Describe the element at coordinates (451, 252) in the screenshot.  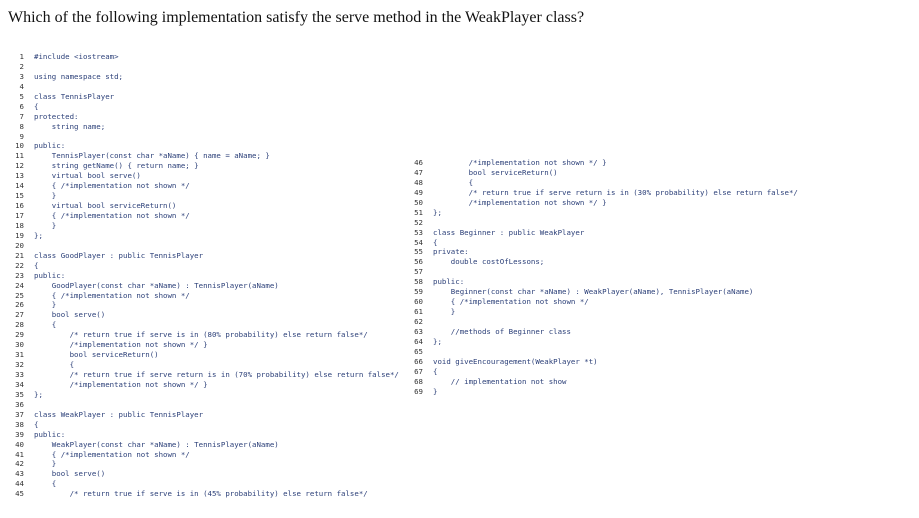
I see `code-text: private:` at that location.